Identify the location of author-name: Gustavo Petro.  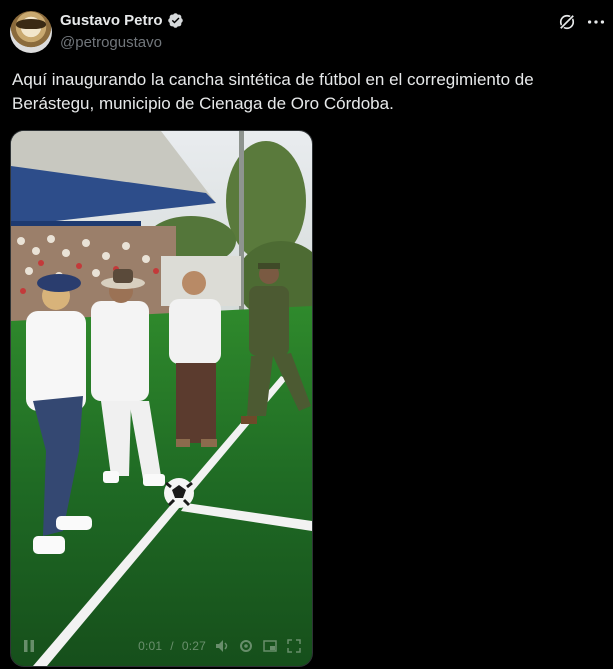
(111, 20).